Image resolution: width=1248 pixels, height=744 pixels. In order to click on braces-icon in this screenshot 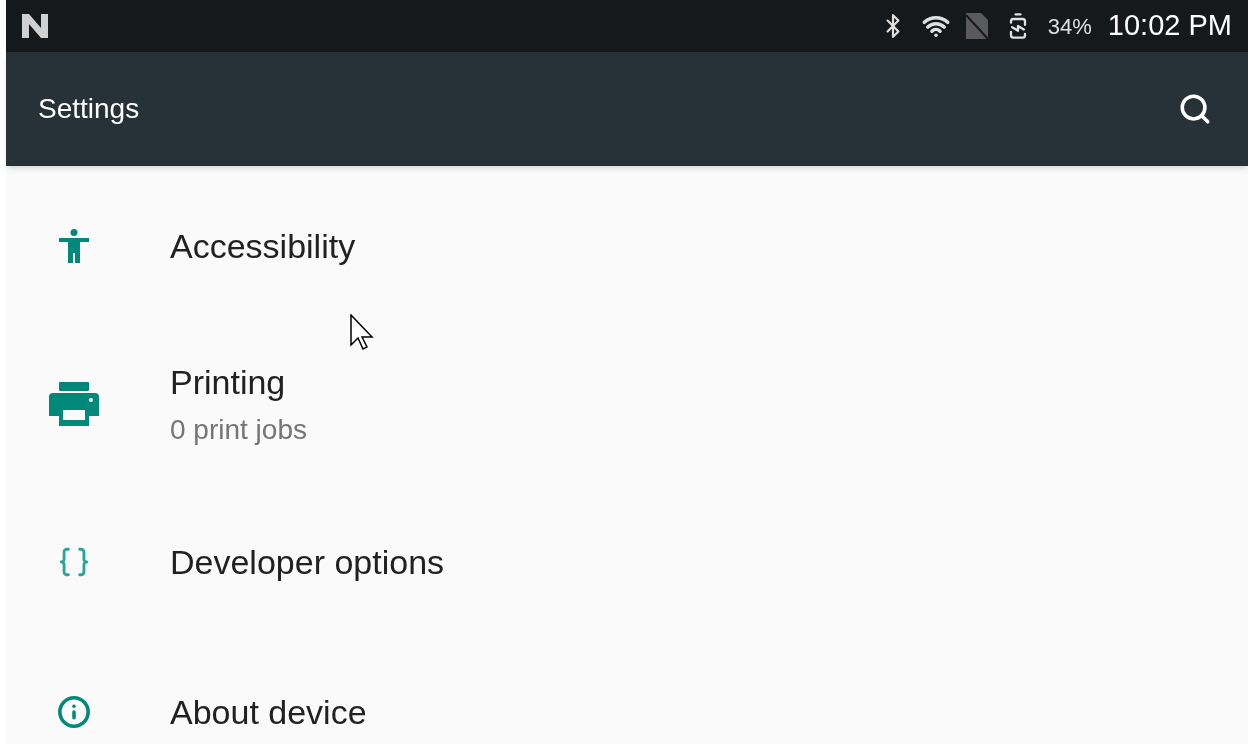, I will do `click(74, 562)`.